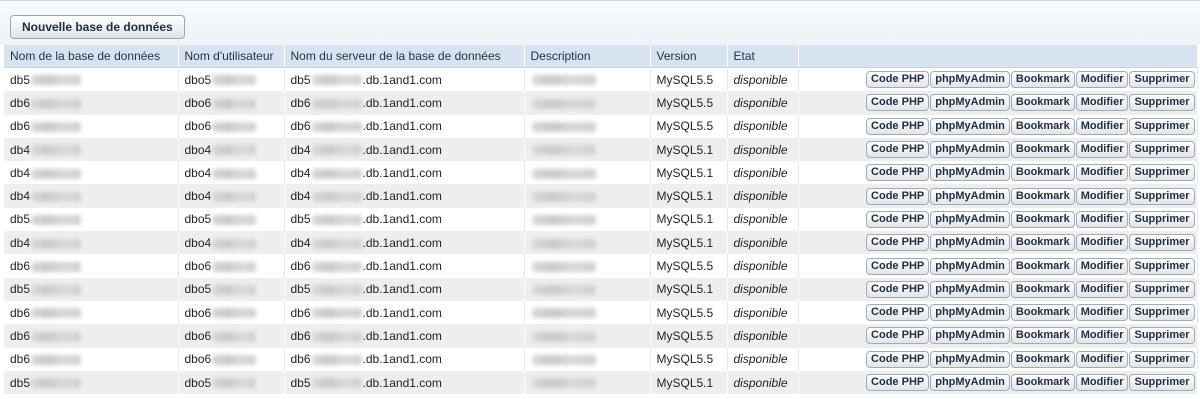 The height and width of the screenshot is (399, 1200). I want to click on column-header-version: Version, so click(689, 56).